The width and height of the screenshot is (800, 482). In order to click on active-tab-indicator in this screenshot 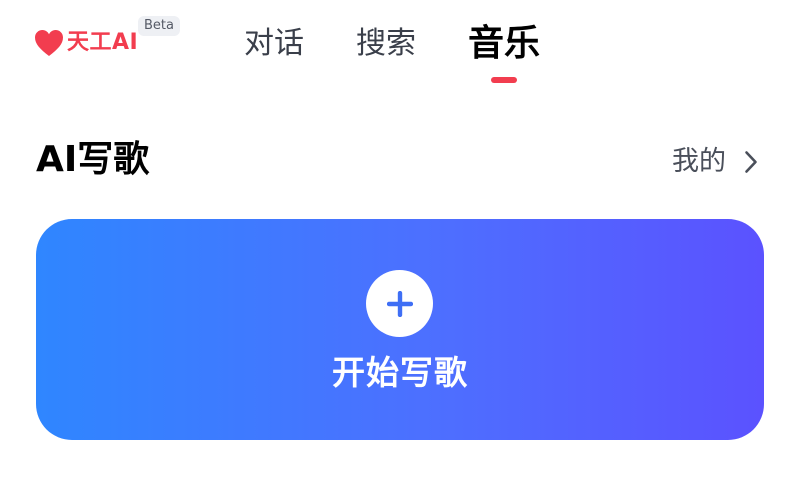, I will do `click(504, 80)`.